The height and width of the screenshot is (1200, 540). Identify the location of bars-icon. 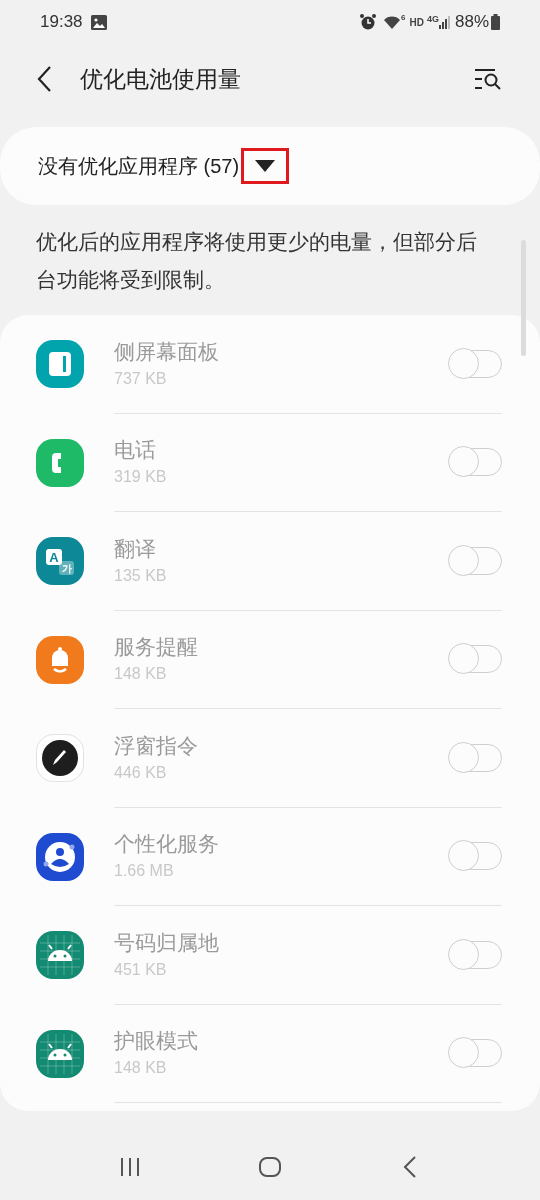
(130, 1167).